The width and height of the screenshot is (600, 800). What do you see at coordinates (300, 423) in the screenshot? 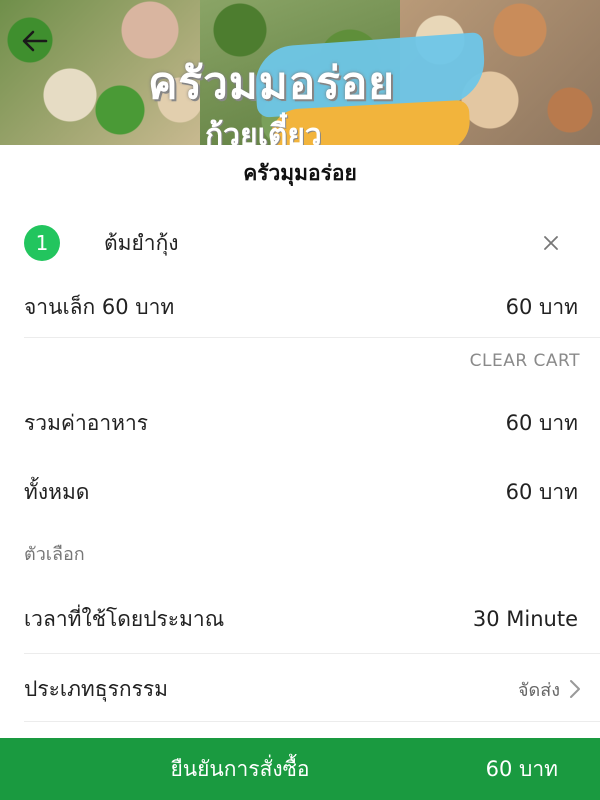
I see `subtotal-row: รวมค่าอาหาร 60 บาท` at bounding box center [300, 423].